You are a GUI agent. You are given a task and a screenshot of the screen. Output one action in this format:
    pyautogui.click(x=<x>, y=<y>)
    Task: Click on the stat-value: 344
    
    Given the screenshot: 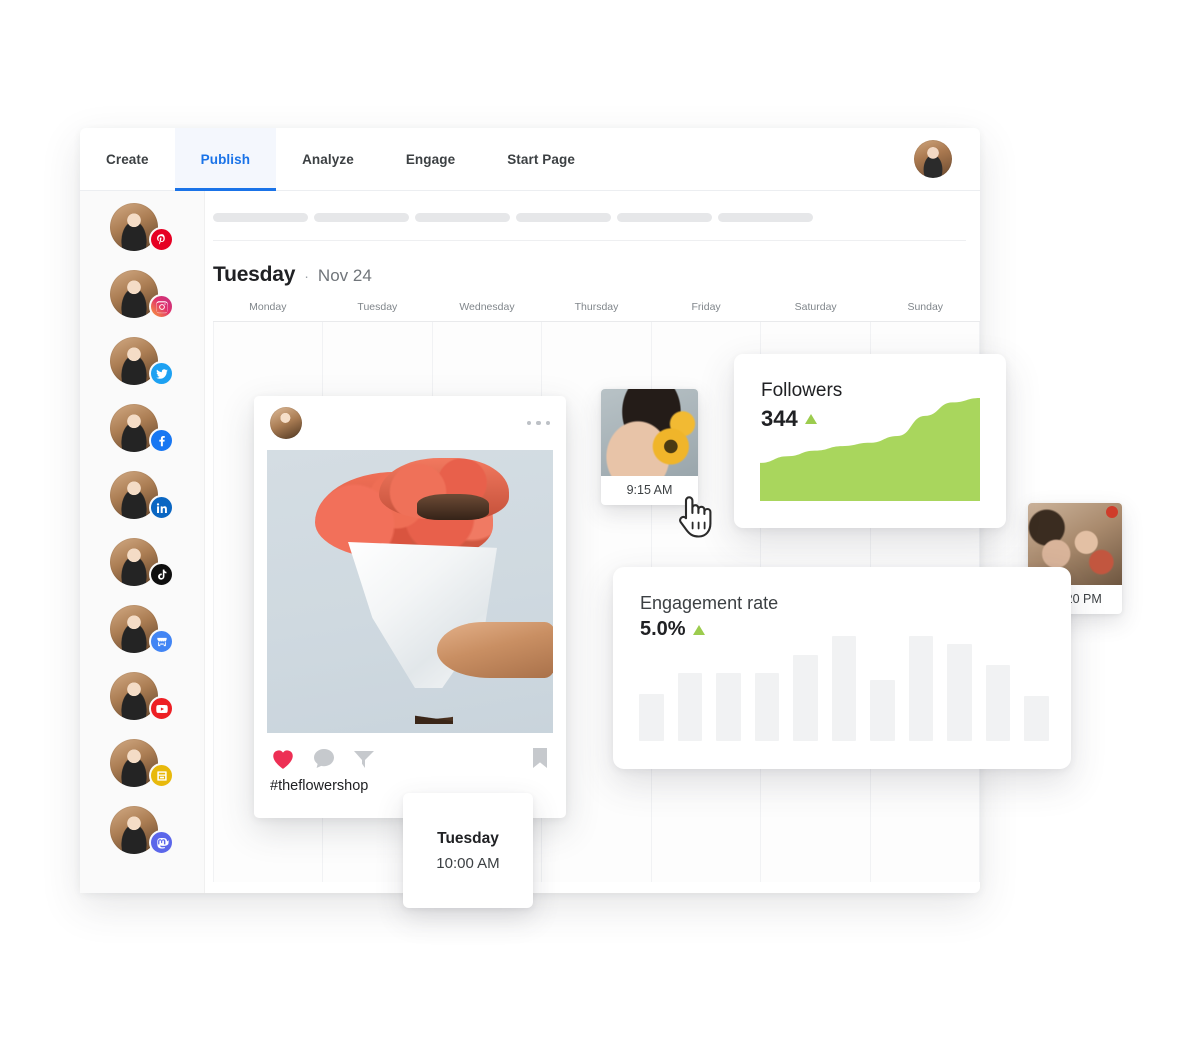 What is the action you would take?
    pyautogui.click(x=779, y=418)
    